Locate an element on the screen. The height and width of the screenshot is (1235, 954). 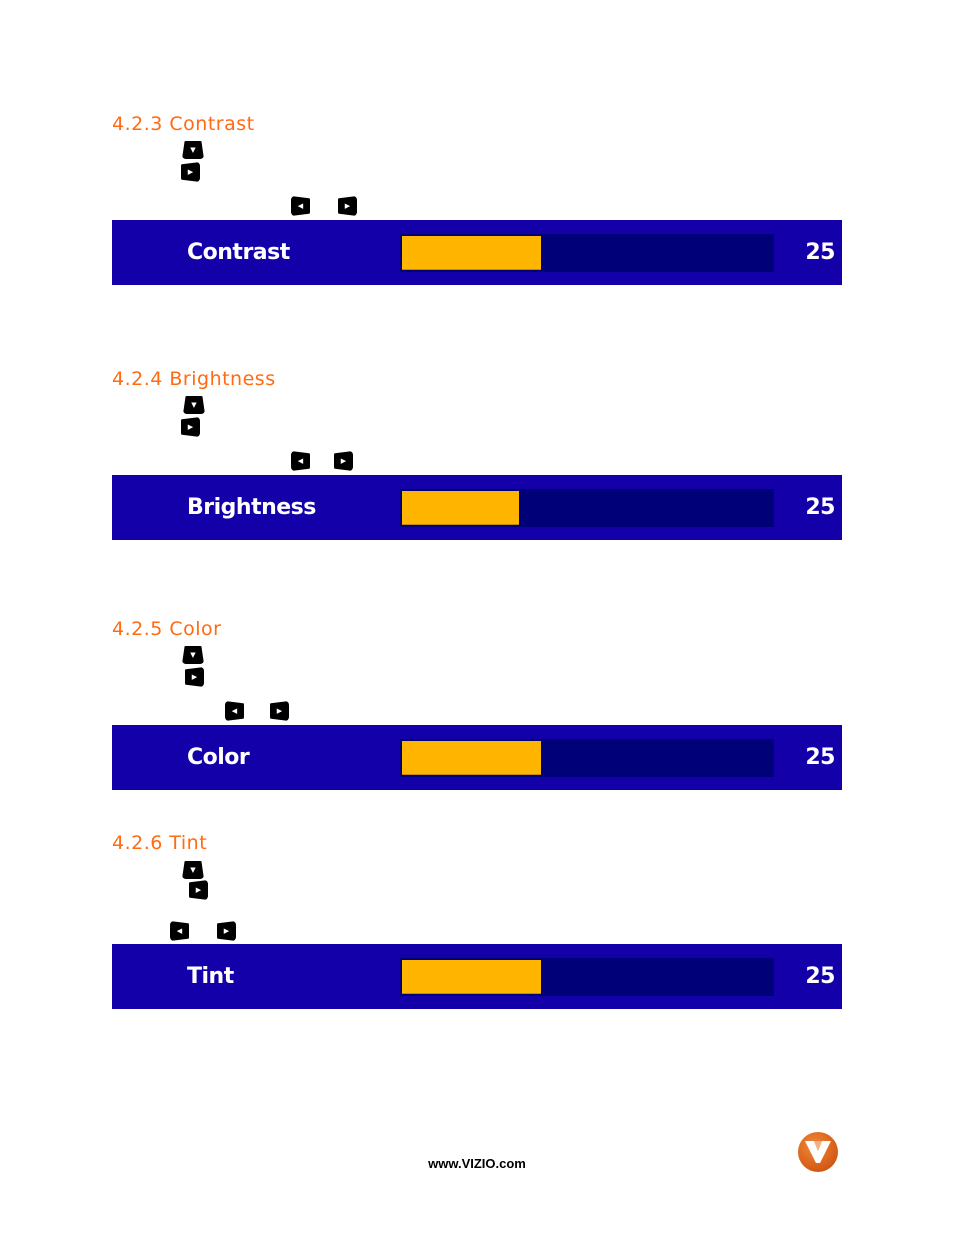
osd-tint-bar: Tint 25 is located at coordinates (477, 976).